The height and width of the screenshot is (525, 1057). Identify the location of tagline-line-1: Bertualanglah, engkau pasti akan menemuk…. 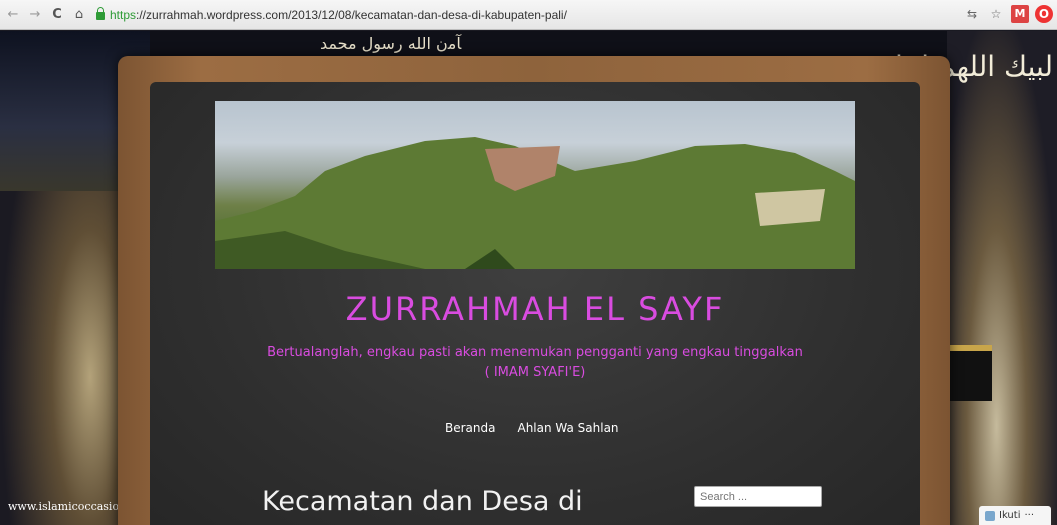
(535, 352).